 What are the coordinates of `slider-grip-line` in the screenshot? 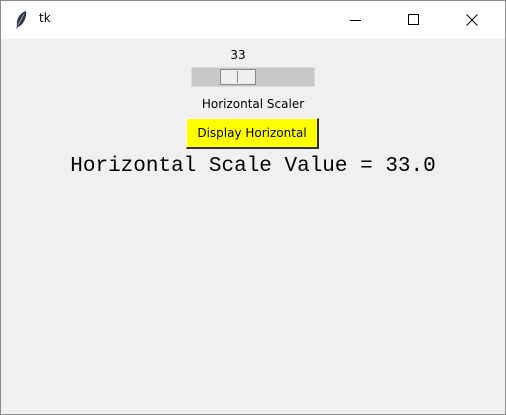 It's located at (237, 77).